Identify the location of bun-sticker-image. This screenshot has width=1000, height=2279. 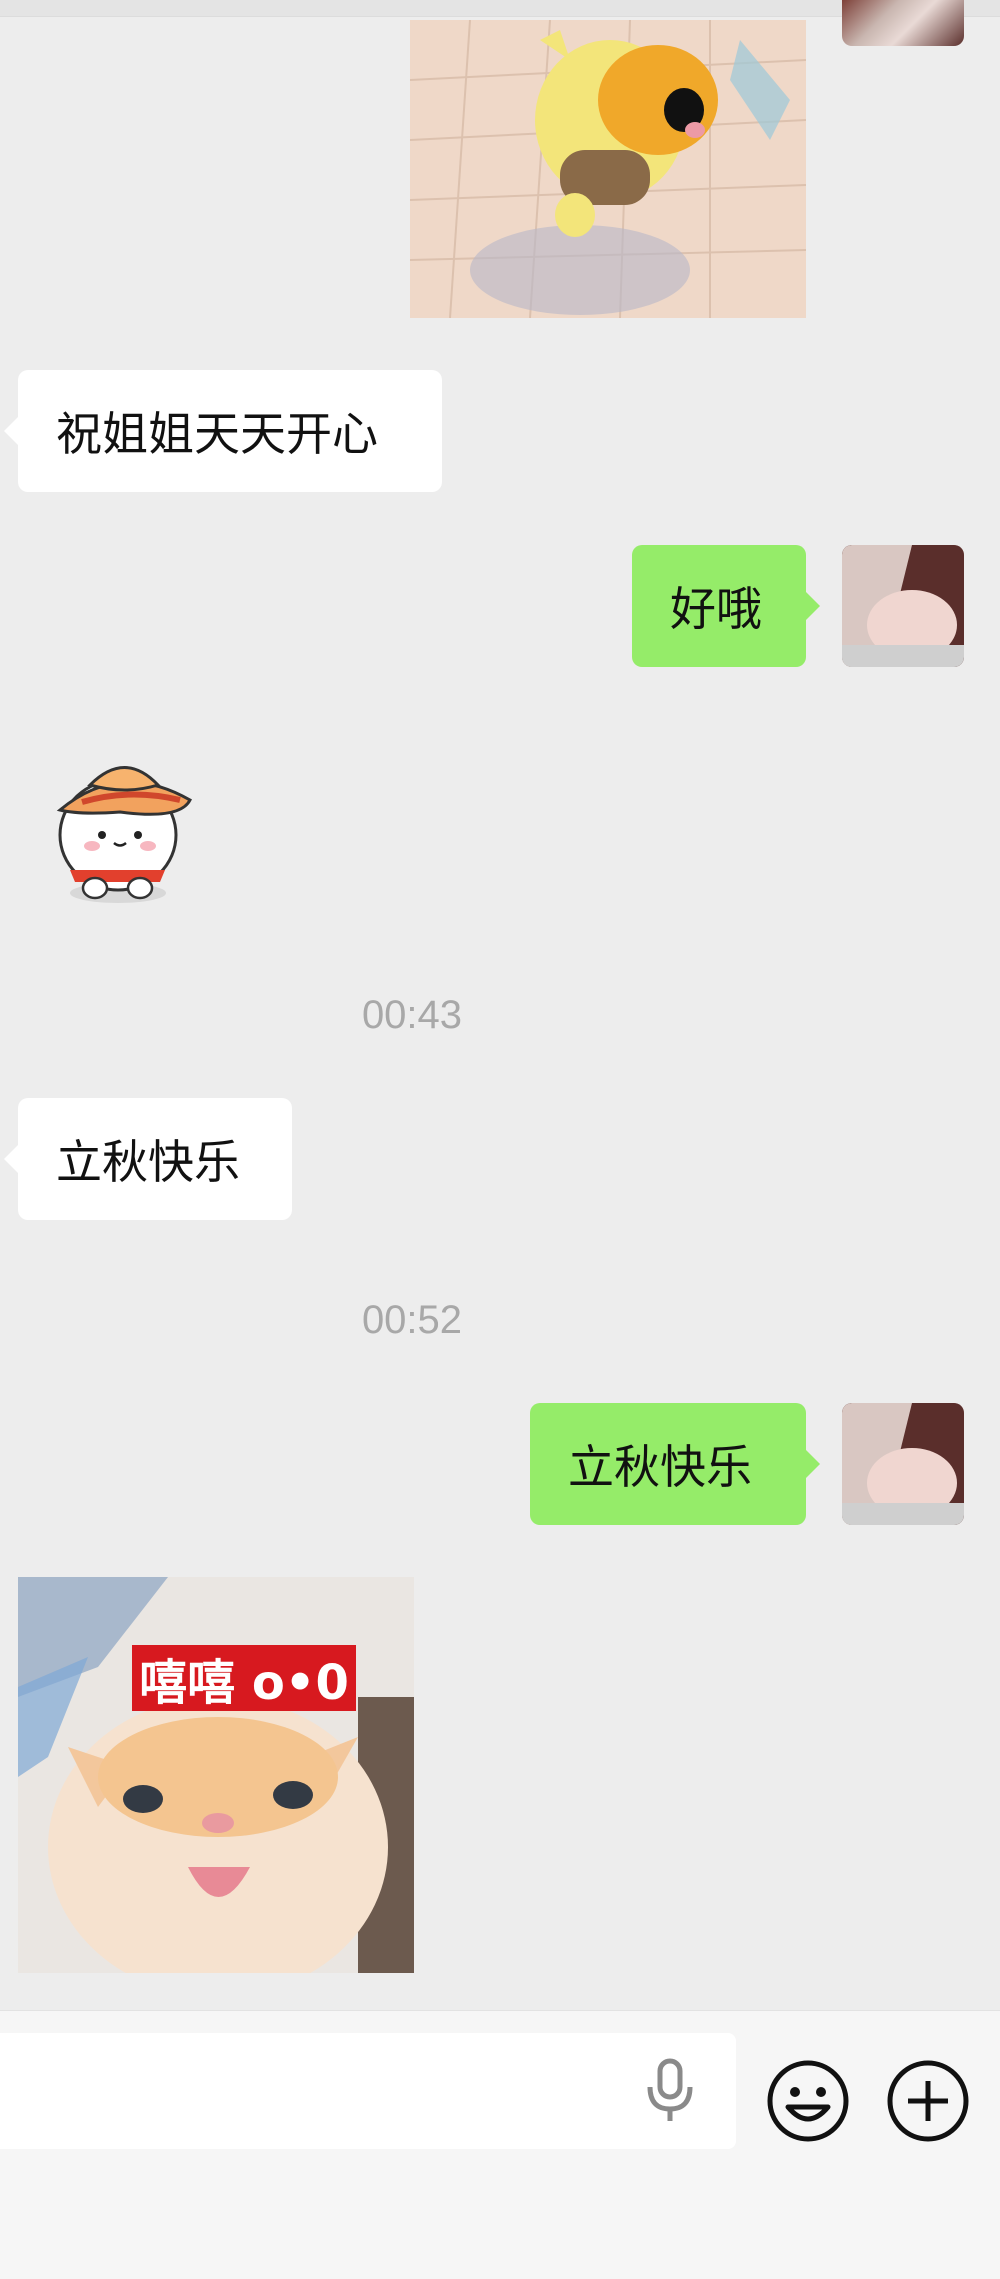
(124, 834).